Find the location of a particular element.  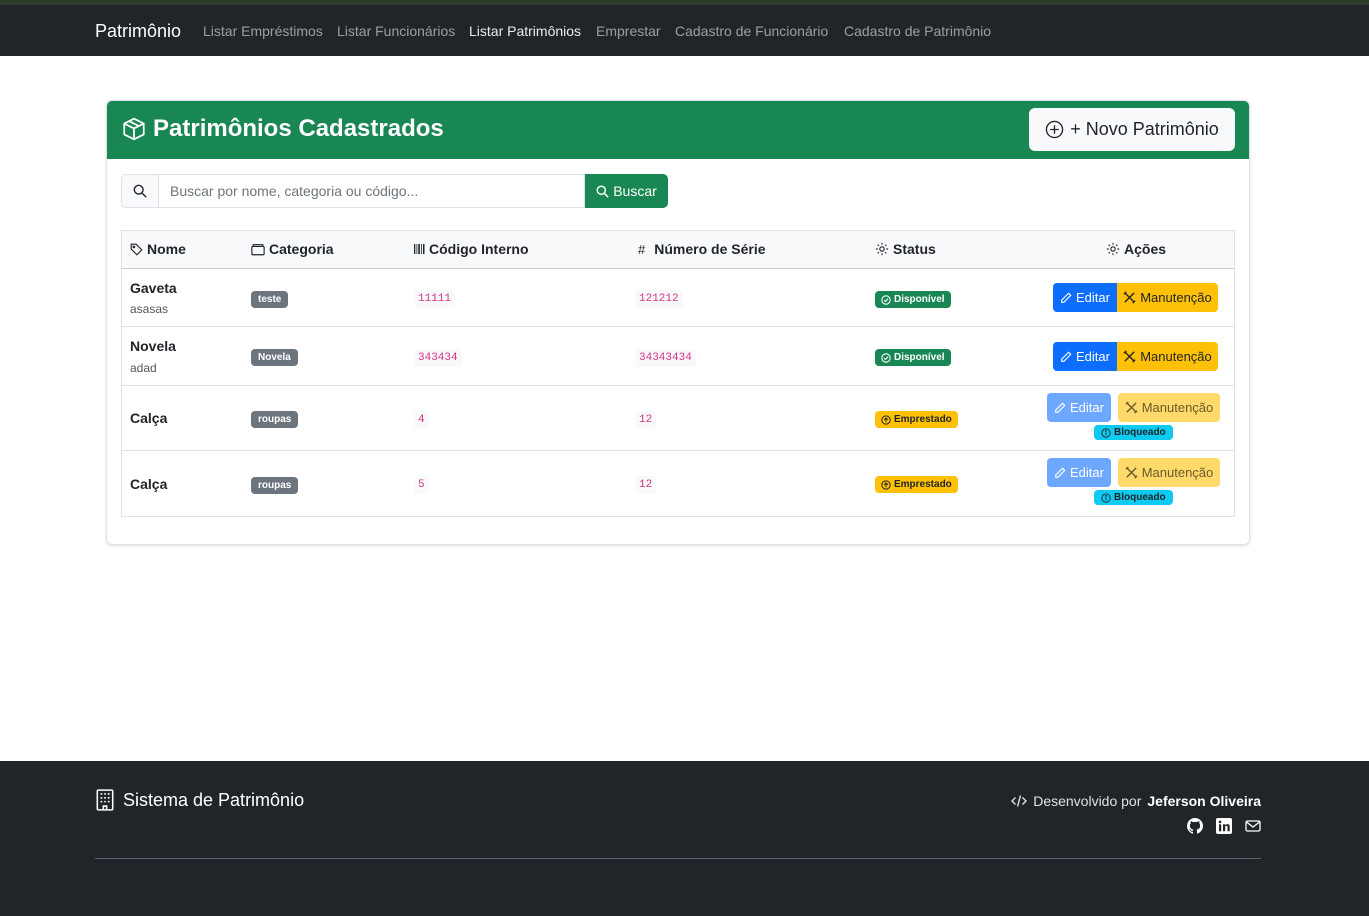

search-button-icon is located at coordinates (602, 191).